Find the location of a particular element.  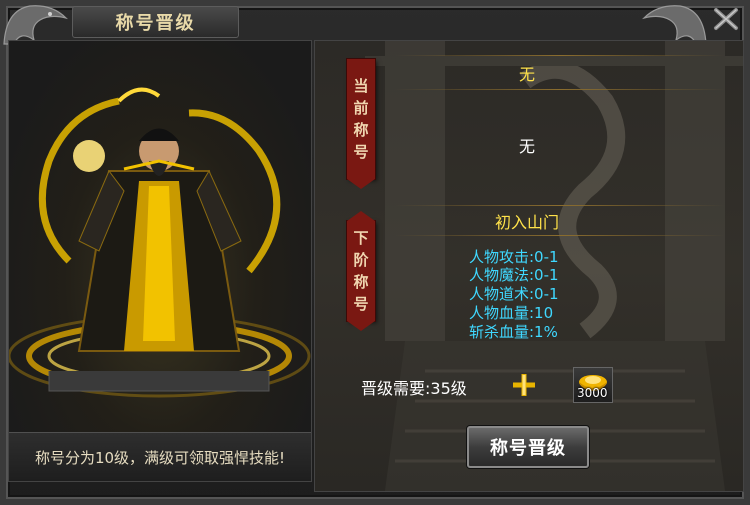

next-title-row: 初入山门 is located at coordinates (527, 221).